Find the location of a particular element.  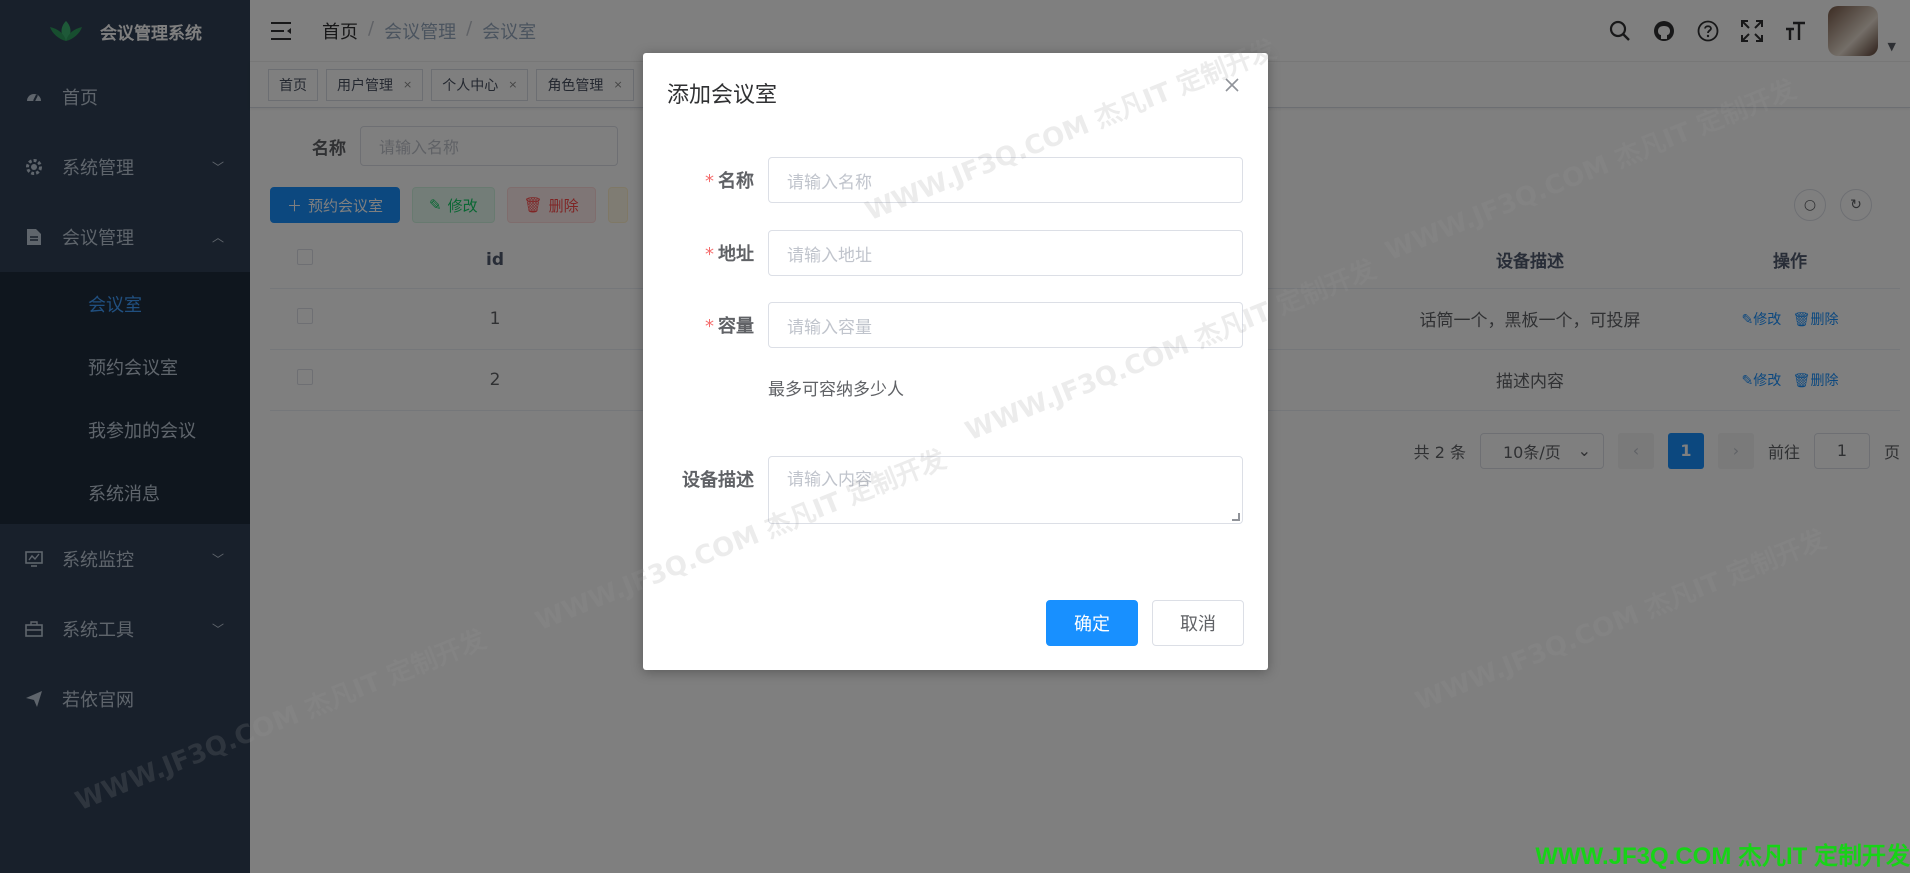

resize-handle-icon is located at coordinates (1236, 517).